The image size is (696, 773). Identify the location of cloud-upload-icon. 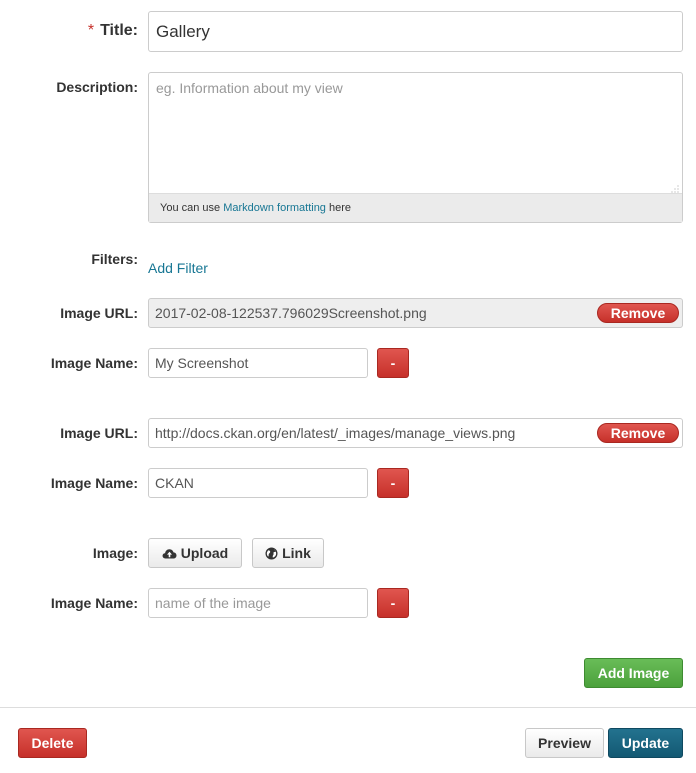
(169, 554).